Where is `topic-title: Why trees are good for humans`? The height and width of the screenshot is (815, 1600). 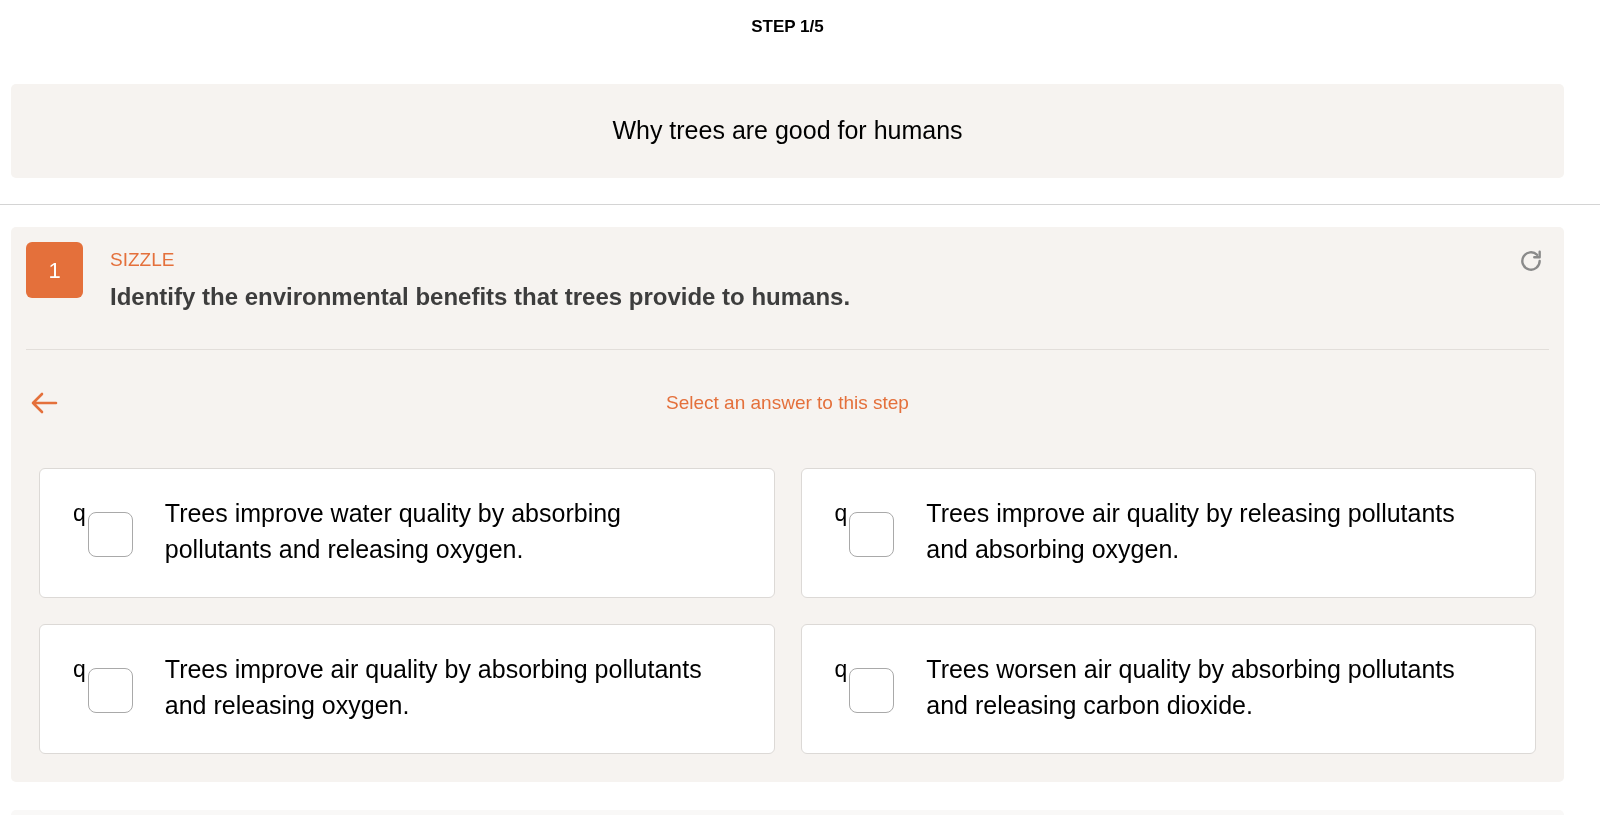 topic-title: Why trees are good for humans is located at coordinates (787, 131).